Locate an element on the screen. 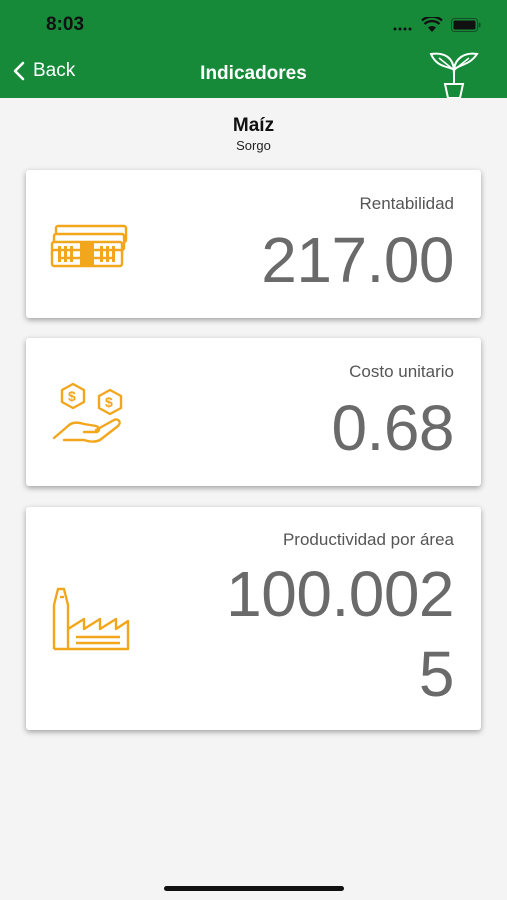 Image resolution: width=507 pixels, height=900 pixels. plant-icon is located at coordinates (454, 73).